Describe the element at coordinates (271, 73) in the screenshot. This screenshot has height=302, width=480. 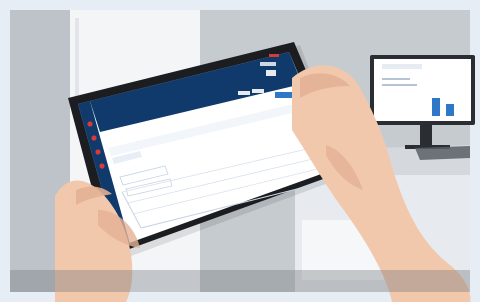
I see `header-number` at that location.